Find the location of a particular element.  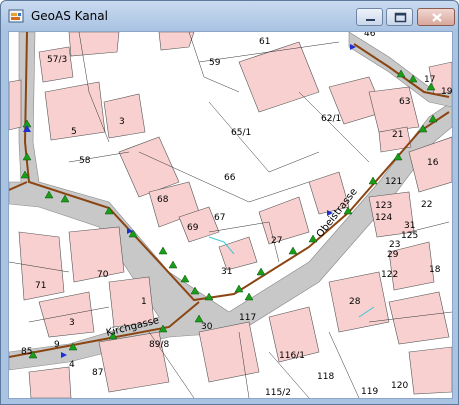

app-icon is located at coordinates (16, 16).